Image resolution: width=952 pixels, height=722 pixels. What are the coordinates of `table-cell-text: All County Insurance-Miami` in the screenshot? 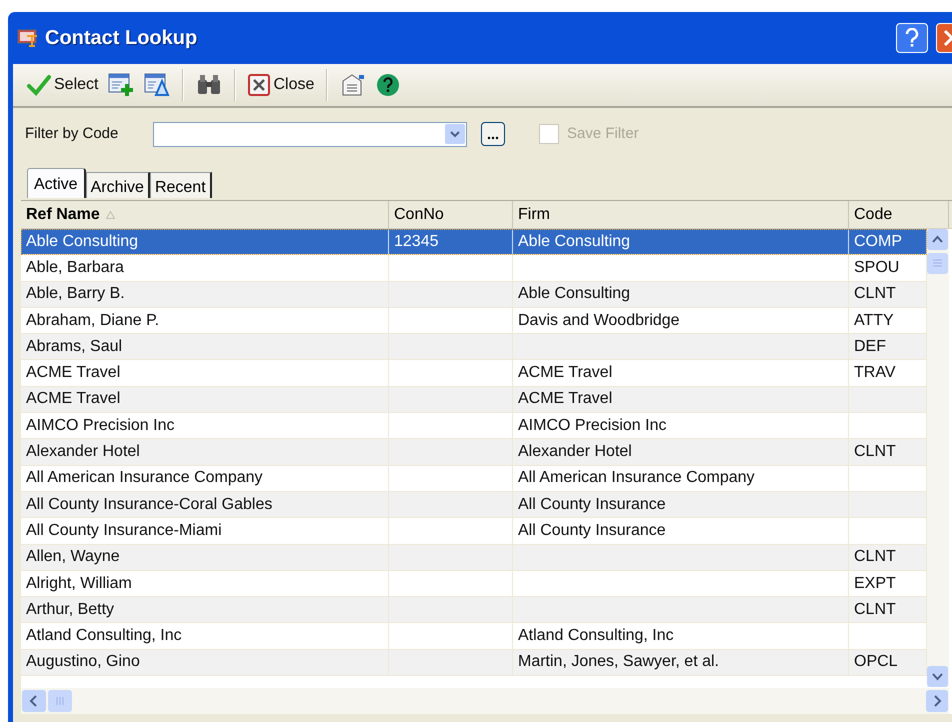 It's located at (124, 530).